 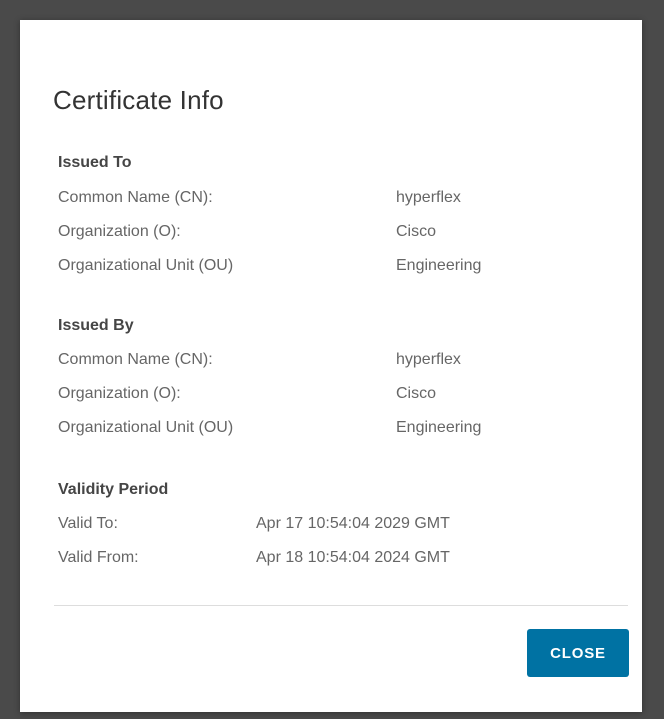 What do you see at coordinates (439, 265) in the screenshot?
I see `issued-to-ou-value: Engineering` at bounding box center [439, 265].